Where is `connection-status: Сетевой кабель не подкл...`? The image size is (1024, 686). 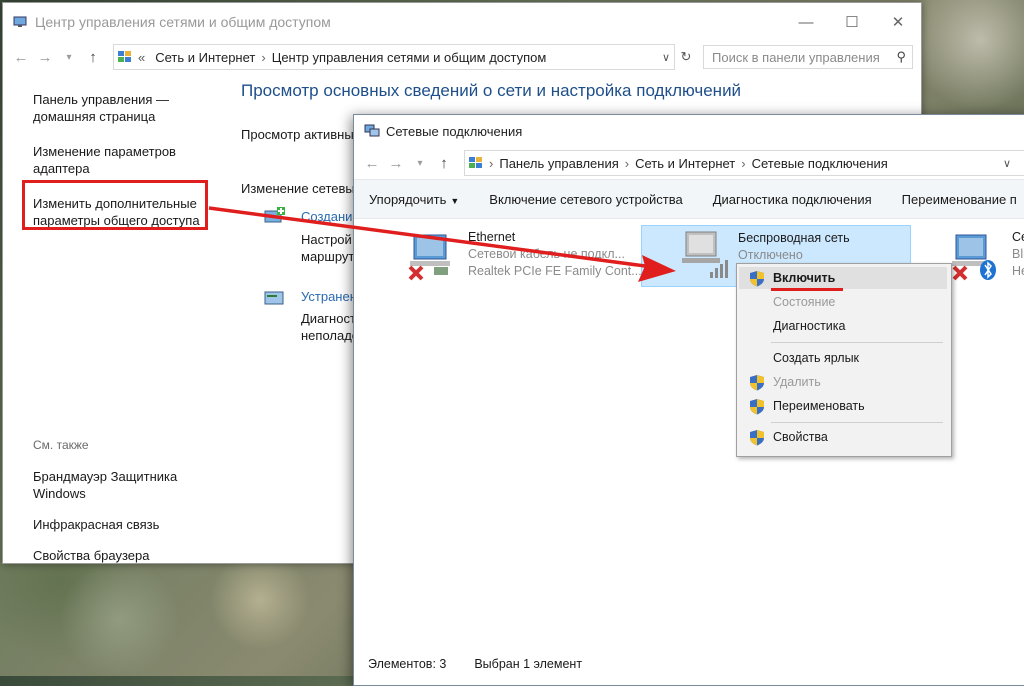
connection-status: Сетевой кабель не подкл... is located at coordinates (546, 254).